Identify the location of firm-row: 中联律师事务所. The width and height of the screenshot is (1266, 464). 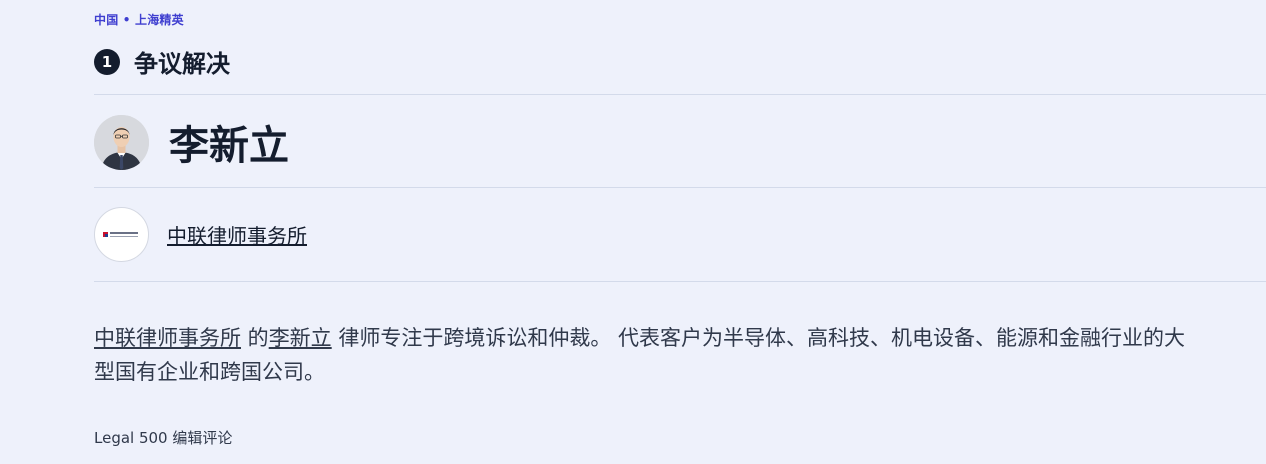
(200, 234).